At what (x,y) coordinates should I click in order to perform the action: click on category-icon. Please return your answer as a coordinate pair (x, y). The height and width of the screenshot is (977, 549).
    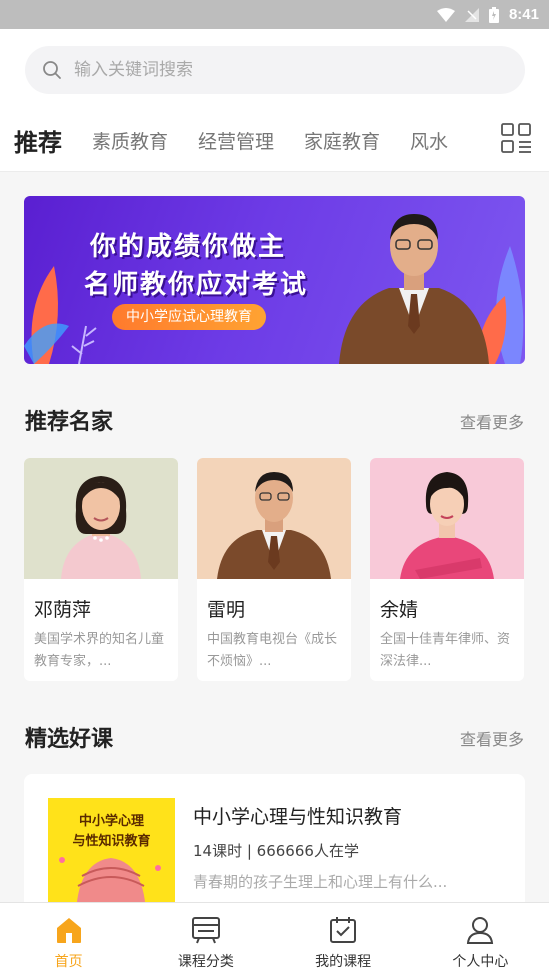
    Looking at the image, I should click on (205, 930).